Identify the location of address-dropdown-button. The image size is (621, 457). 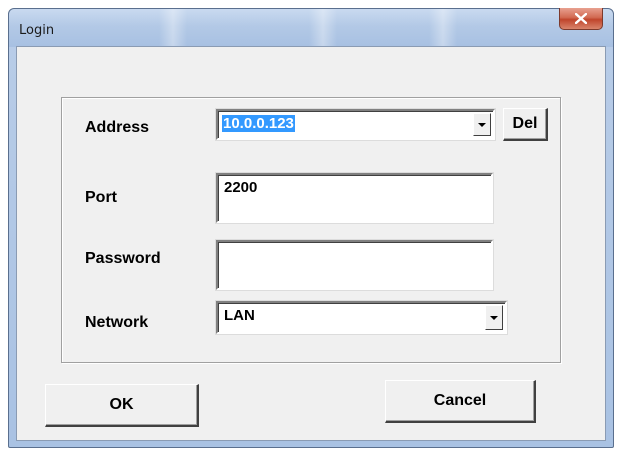
(482, 124).